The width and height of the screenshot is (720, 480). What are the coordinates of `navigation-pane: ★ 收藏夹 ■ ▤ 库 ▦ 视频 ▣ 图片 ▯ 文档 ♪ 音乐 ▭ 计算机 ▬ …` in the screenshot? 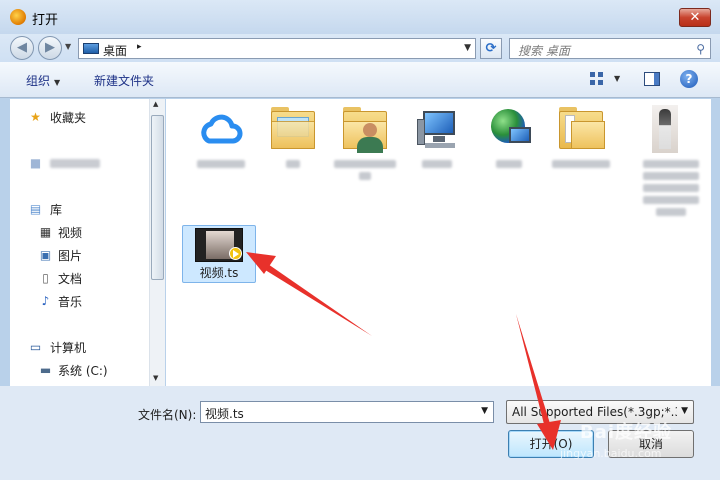 It's located at (87, 242).